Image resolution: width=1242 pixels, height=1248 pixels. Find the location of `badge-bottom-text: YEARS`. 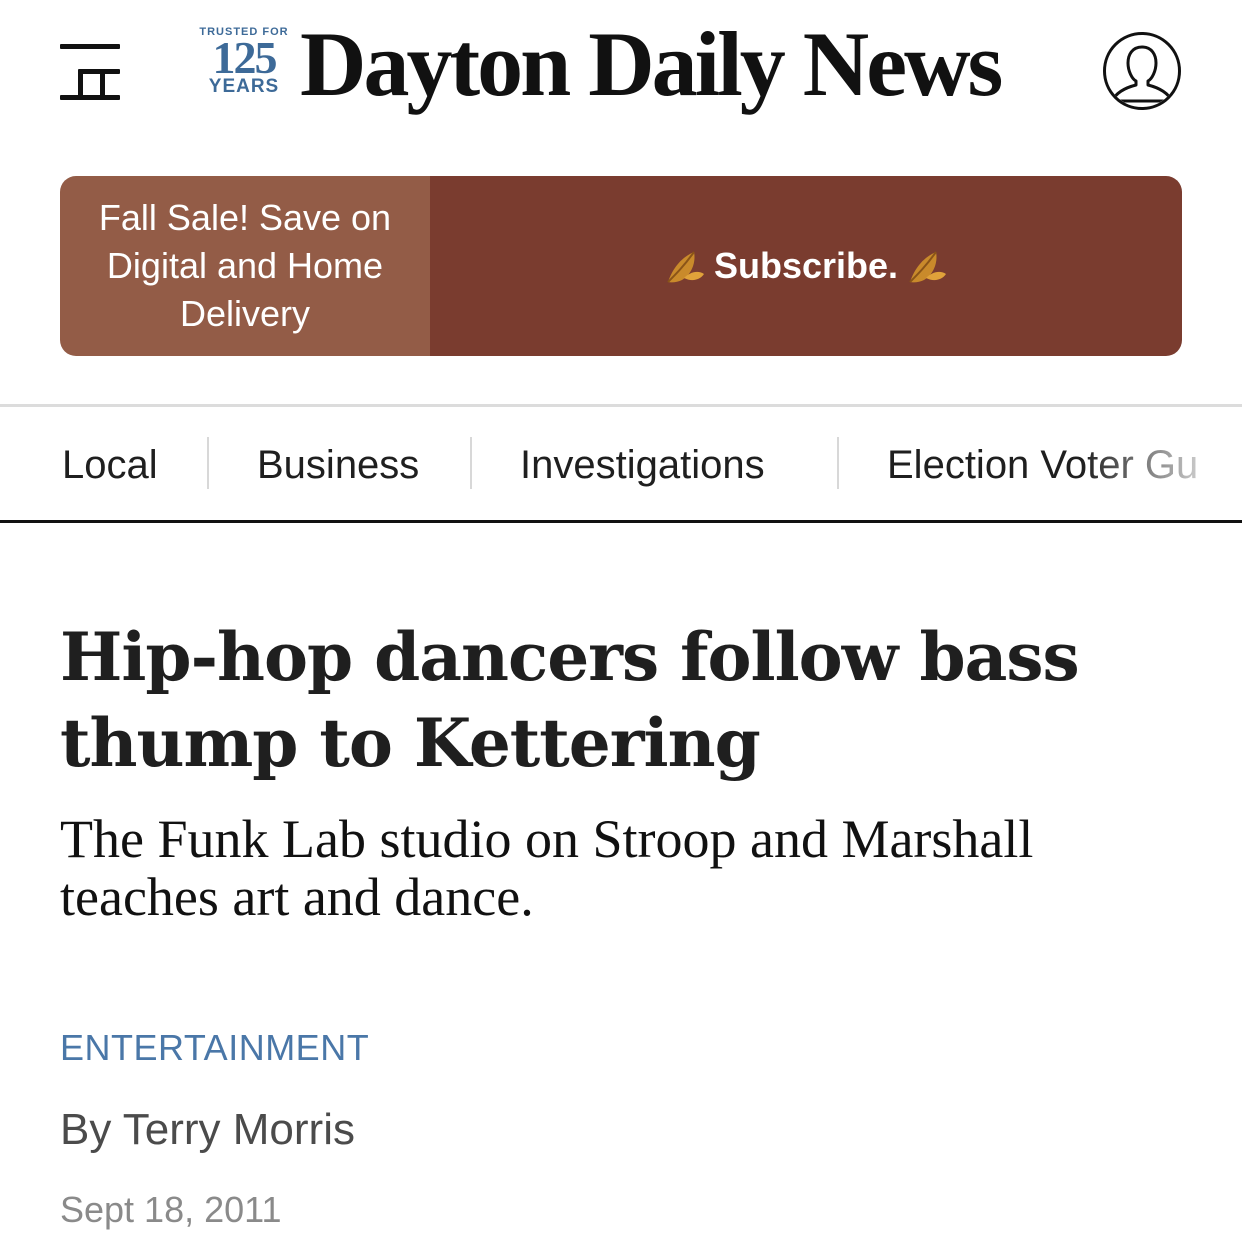

badge-bottom-text: YEARS is located at coordinates (244, 86).